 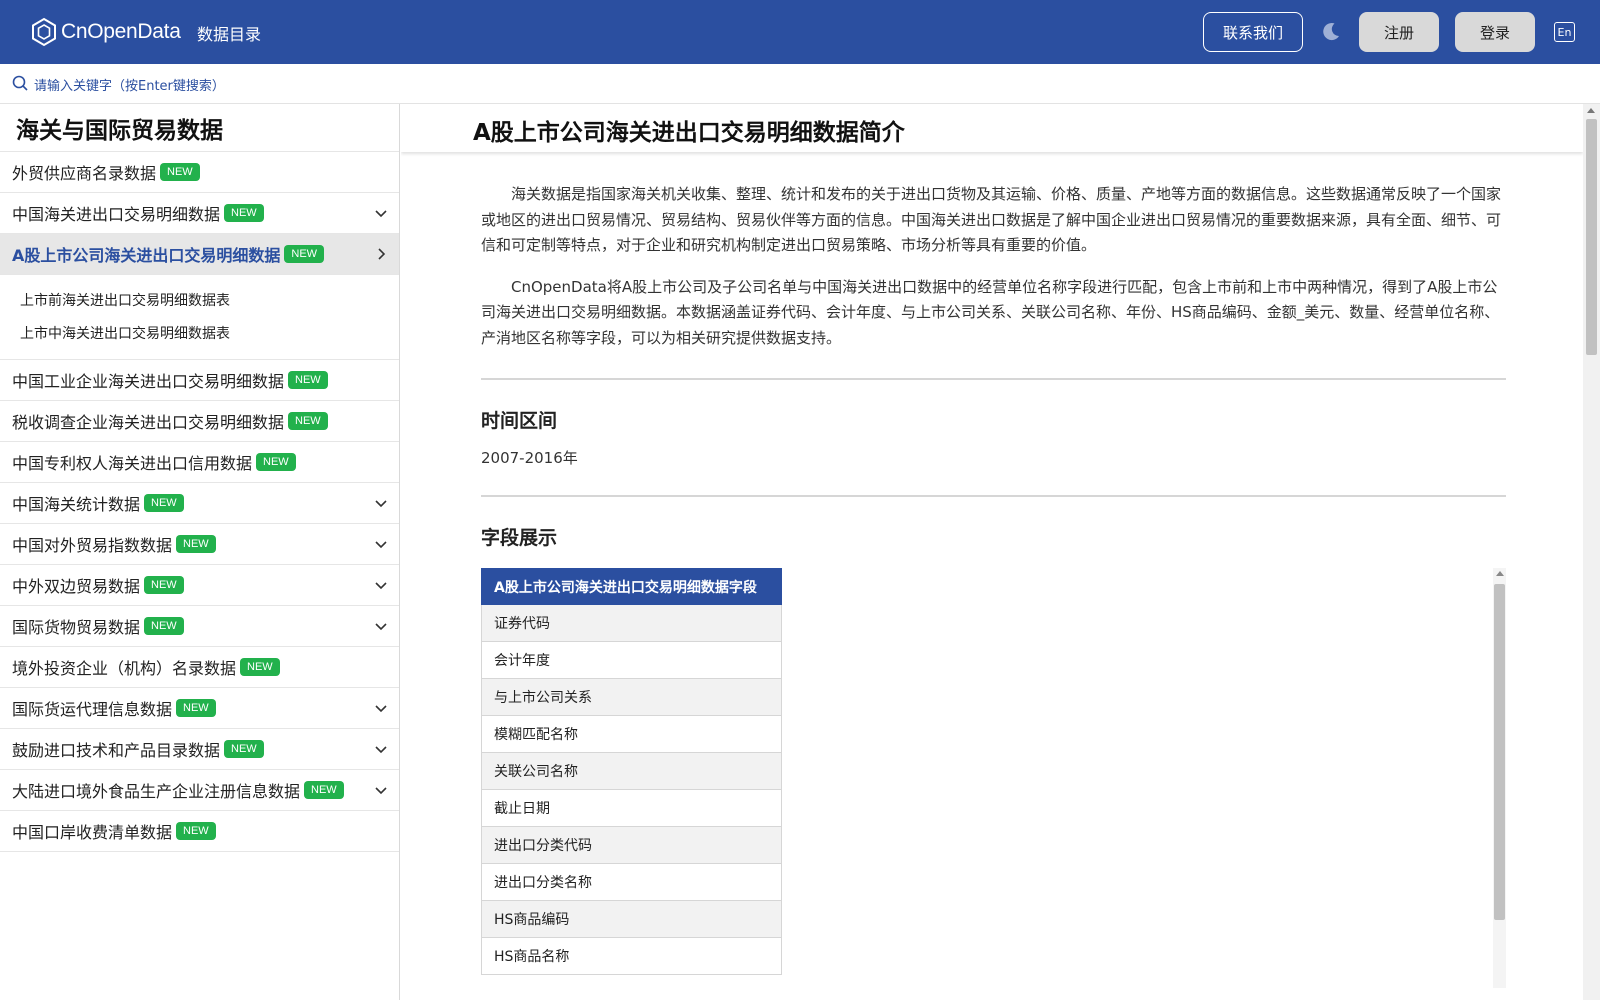 I want to click on sidebar-item-label: 国际货运代理信息数据, so click(x=92, y=709).